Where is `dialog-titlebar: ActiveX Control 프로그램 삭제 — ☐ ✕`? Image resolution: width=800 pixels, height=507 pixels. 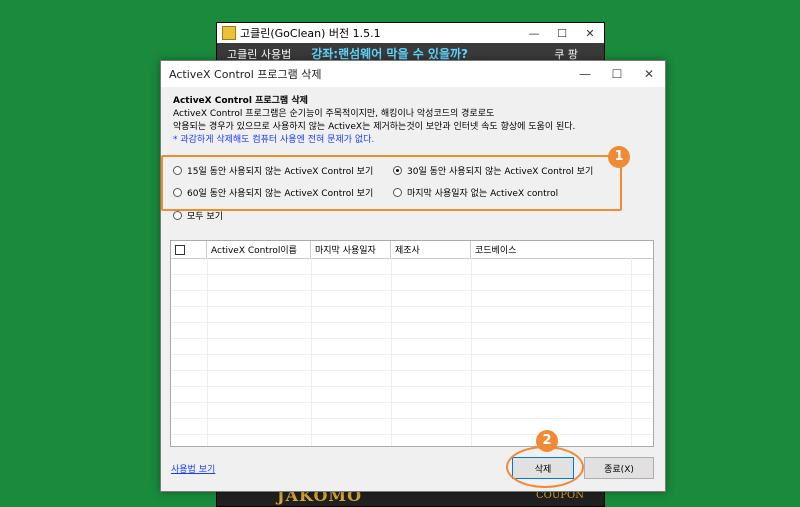 dialog-titlebar: ActiveX Control 프로그램 삭제 — ☐ ✕ is located at coordinates (413, 74).